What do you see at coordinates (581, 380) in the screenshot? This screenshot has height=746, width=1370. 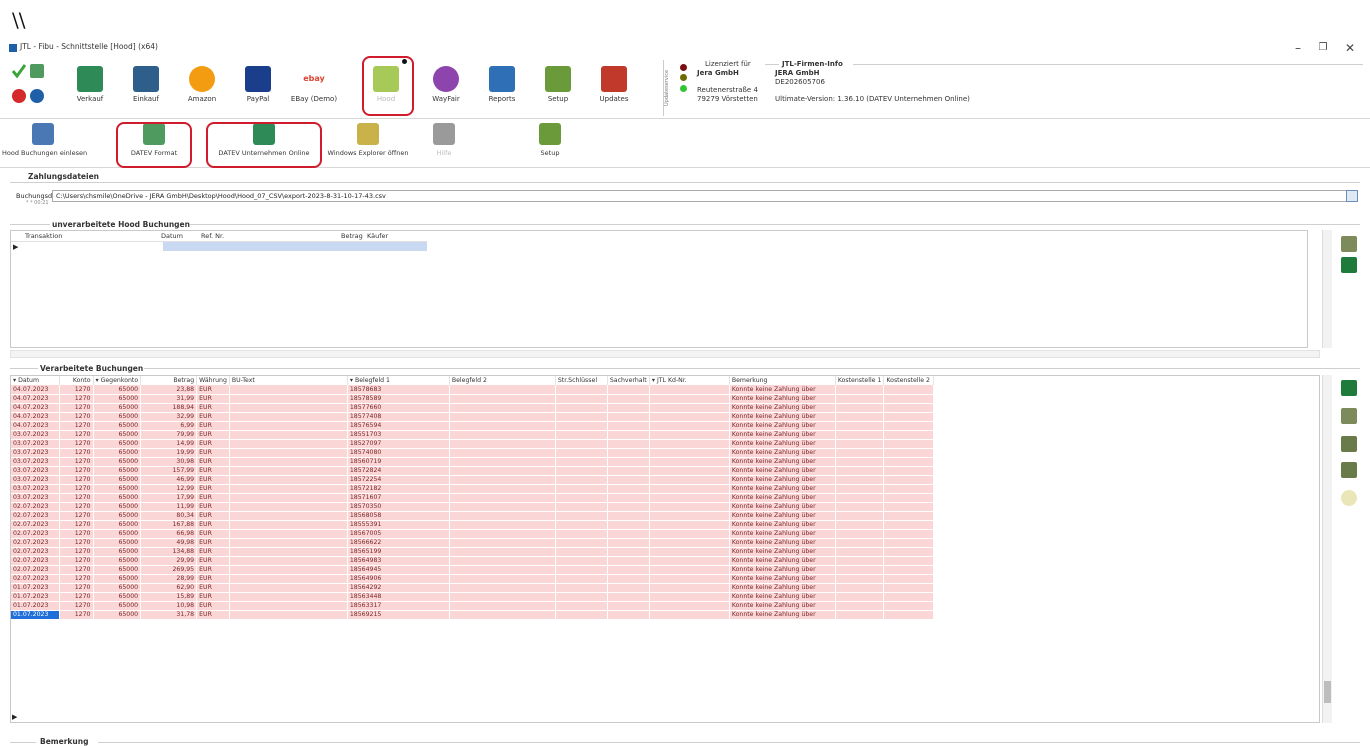 I see `col-header: Str.Schlüssel` at bounding box center [581, 380].